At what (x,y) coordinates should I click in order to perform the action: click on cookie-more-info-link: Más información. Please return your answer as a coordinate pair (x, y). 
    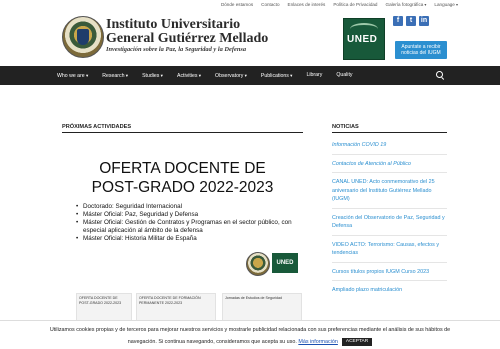
    Looking at the image, I should click on (318, 342).